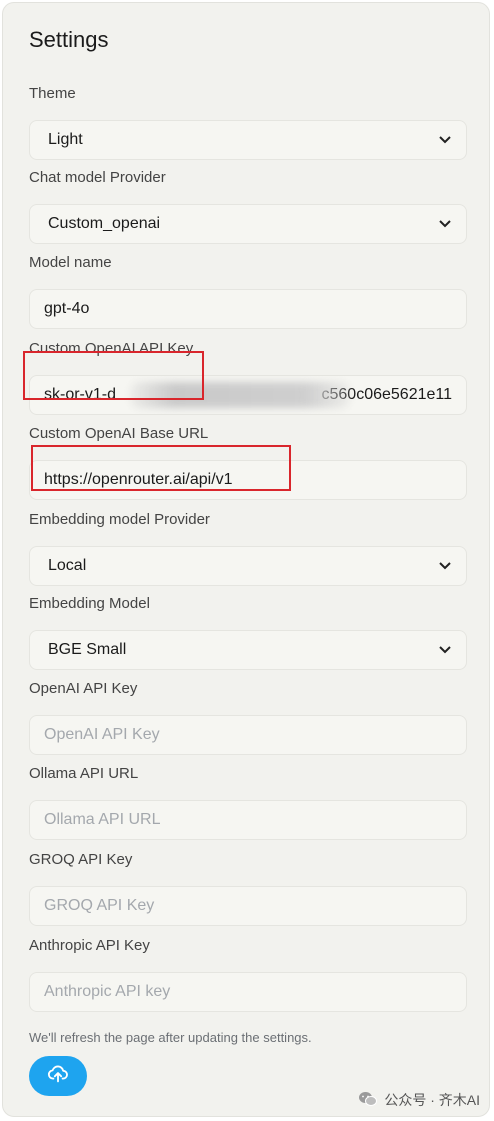 The width and height of the screenshot is (494, 1121). I want to click on theme-select: Light, so click(248, 140).